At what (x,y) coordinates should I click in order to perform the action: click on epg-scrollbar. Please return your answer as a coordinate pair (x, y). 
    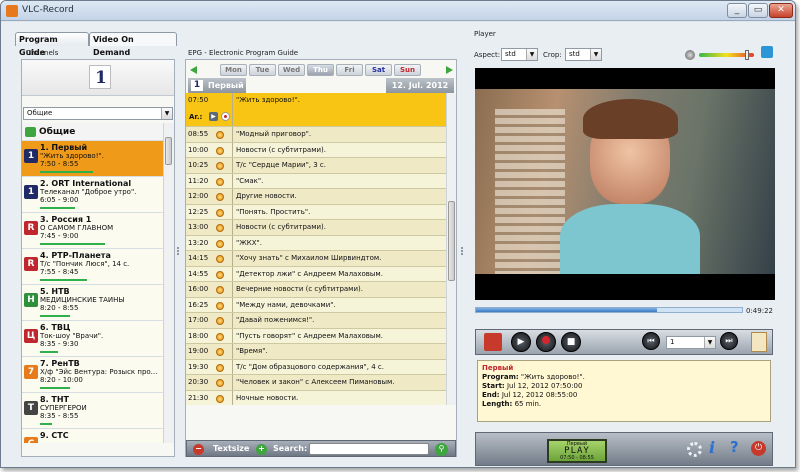
    Looking at the image, I should click on (451, 249).